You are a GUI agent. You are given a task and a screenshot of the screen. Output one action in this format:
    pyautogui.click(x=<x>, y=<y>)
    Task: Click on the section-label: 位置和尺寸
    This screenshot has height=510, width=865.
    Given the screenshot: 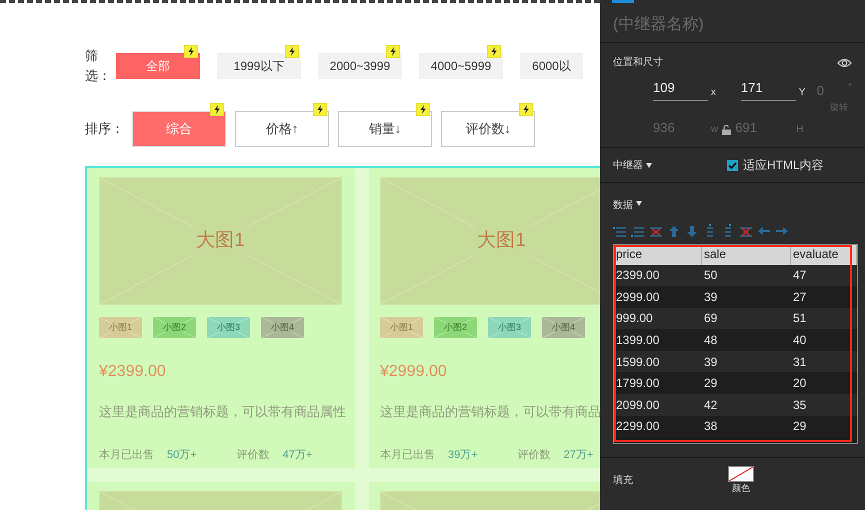 What is the action you would take?
    pyautogui.click(x=638, y=63)
    